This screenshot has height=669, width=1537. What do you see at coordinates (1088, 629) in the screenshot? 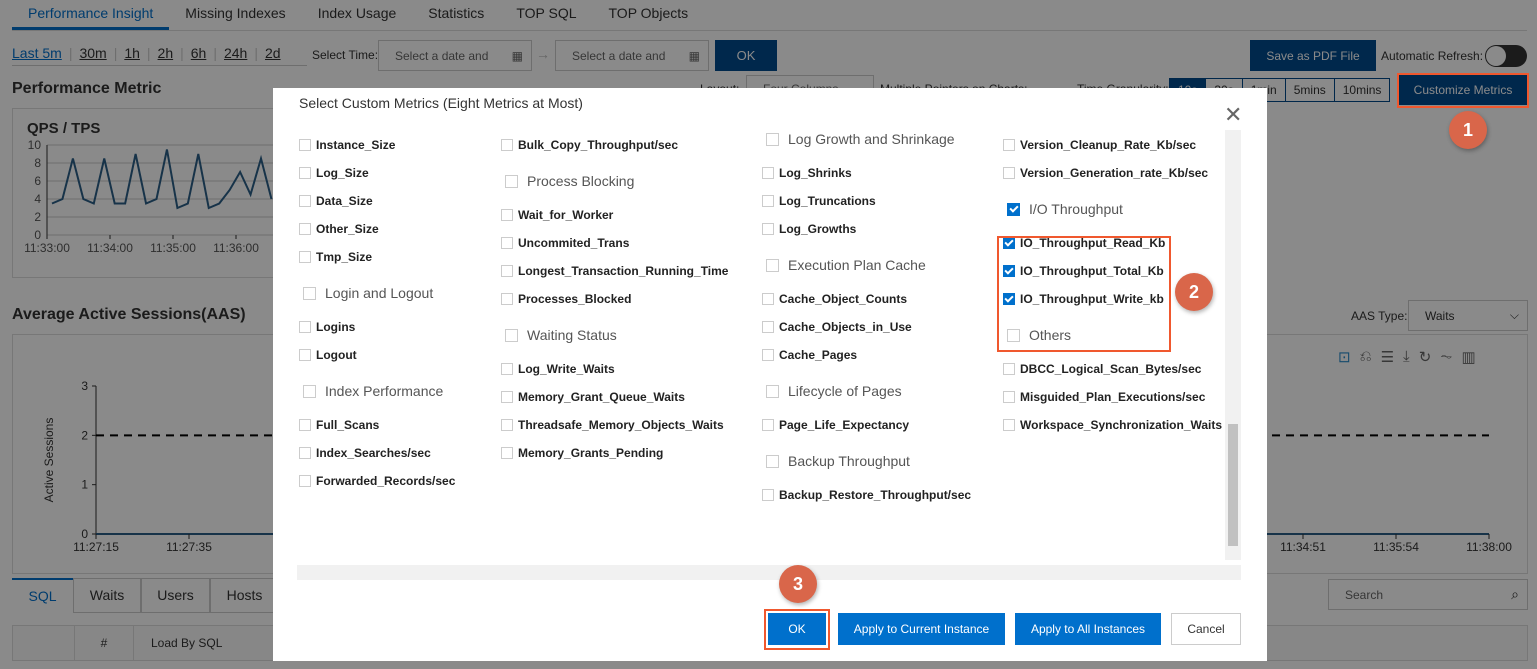
I see `apply-all-instances-button: Apply to All Instances` at bounding box center [1088, 629].